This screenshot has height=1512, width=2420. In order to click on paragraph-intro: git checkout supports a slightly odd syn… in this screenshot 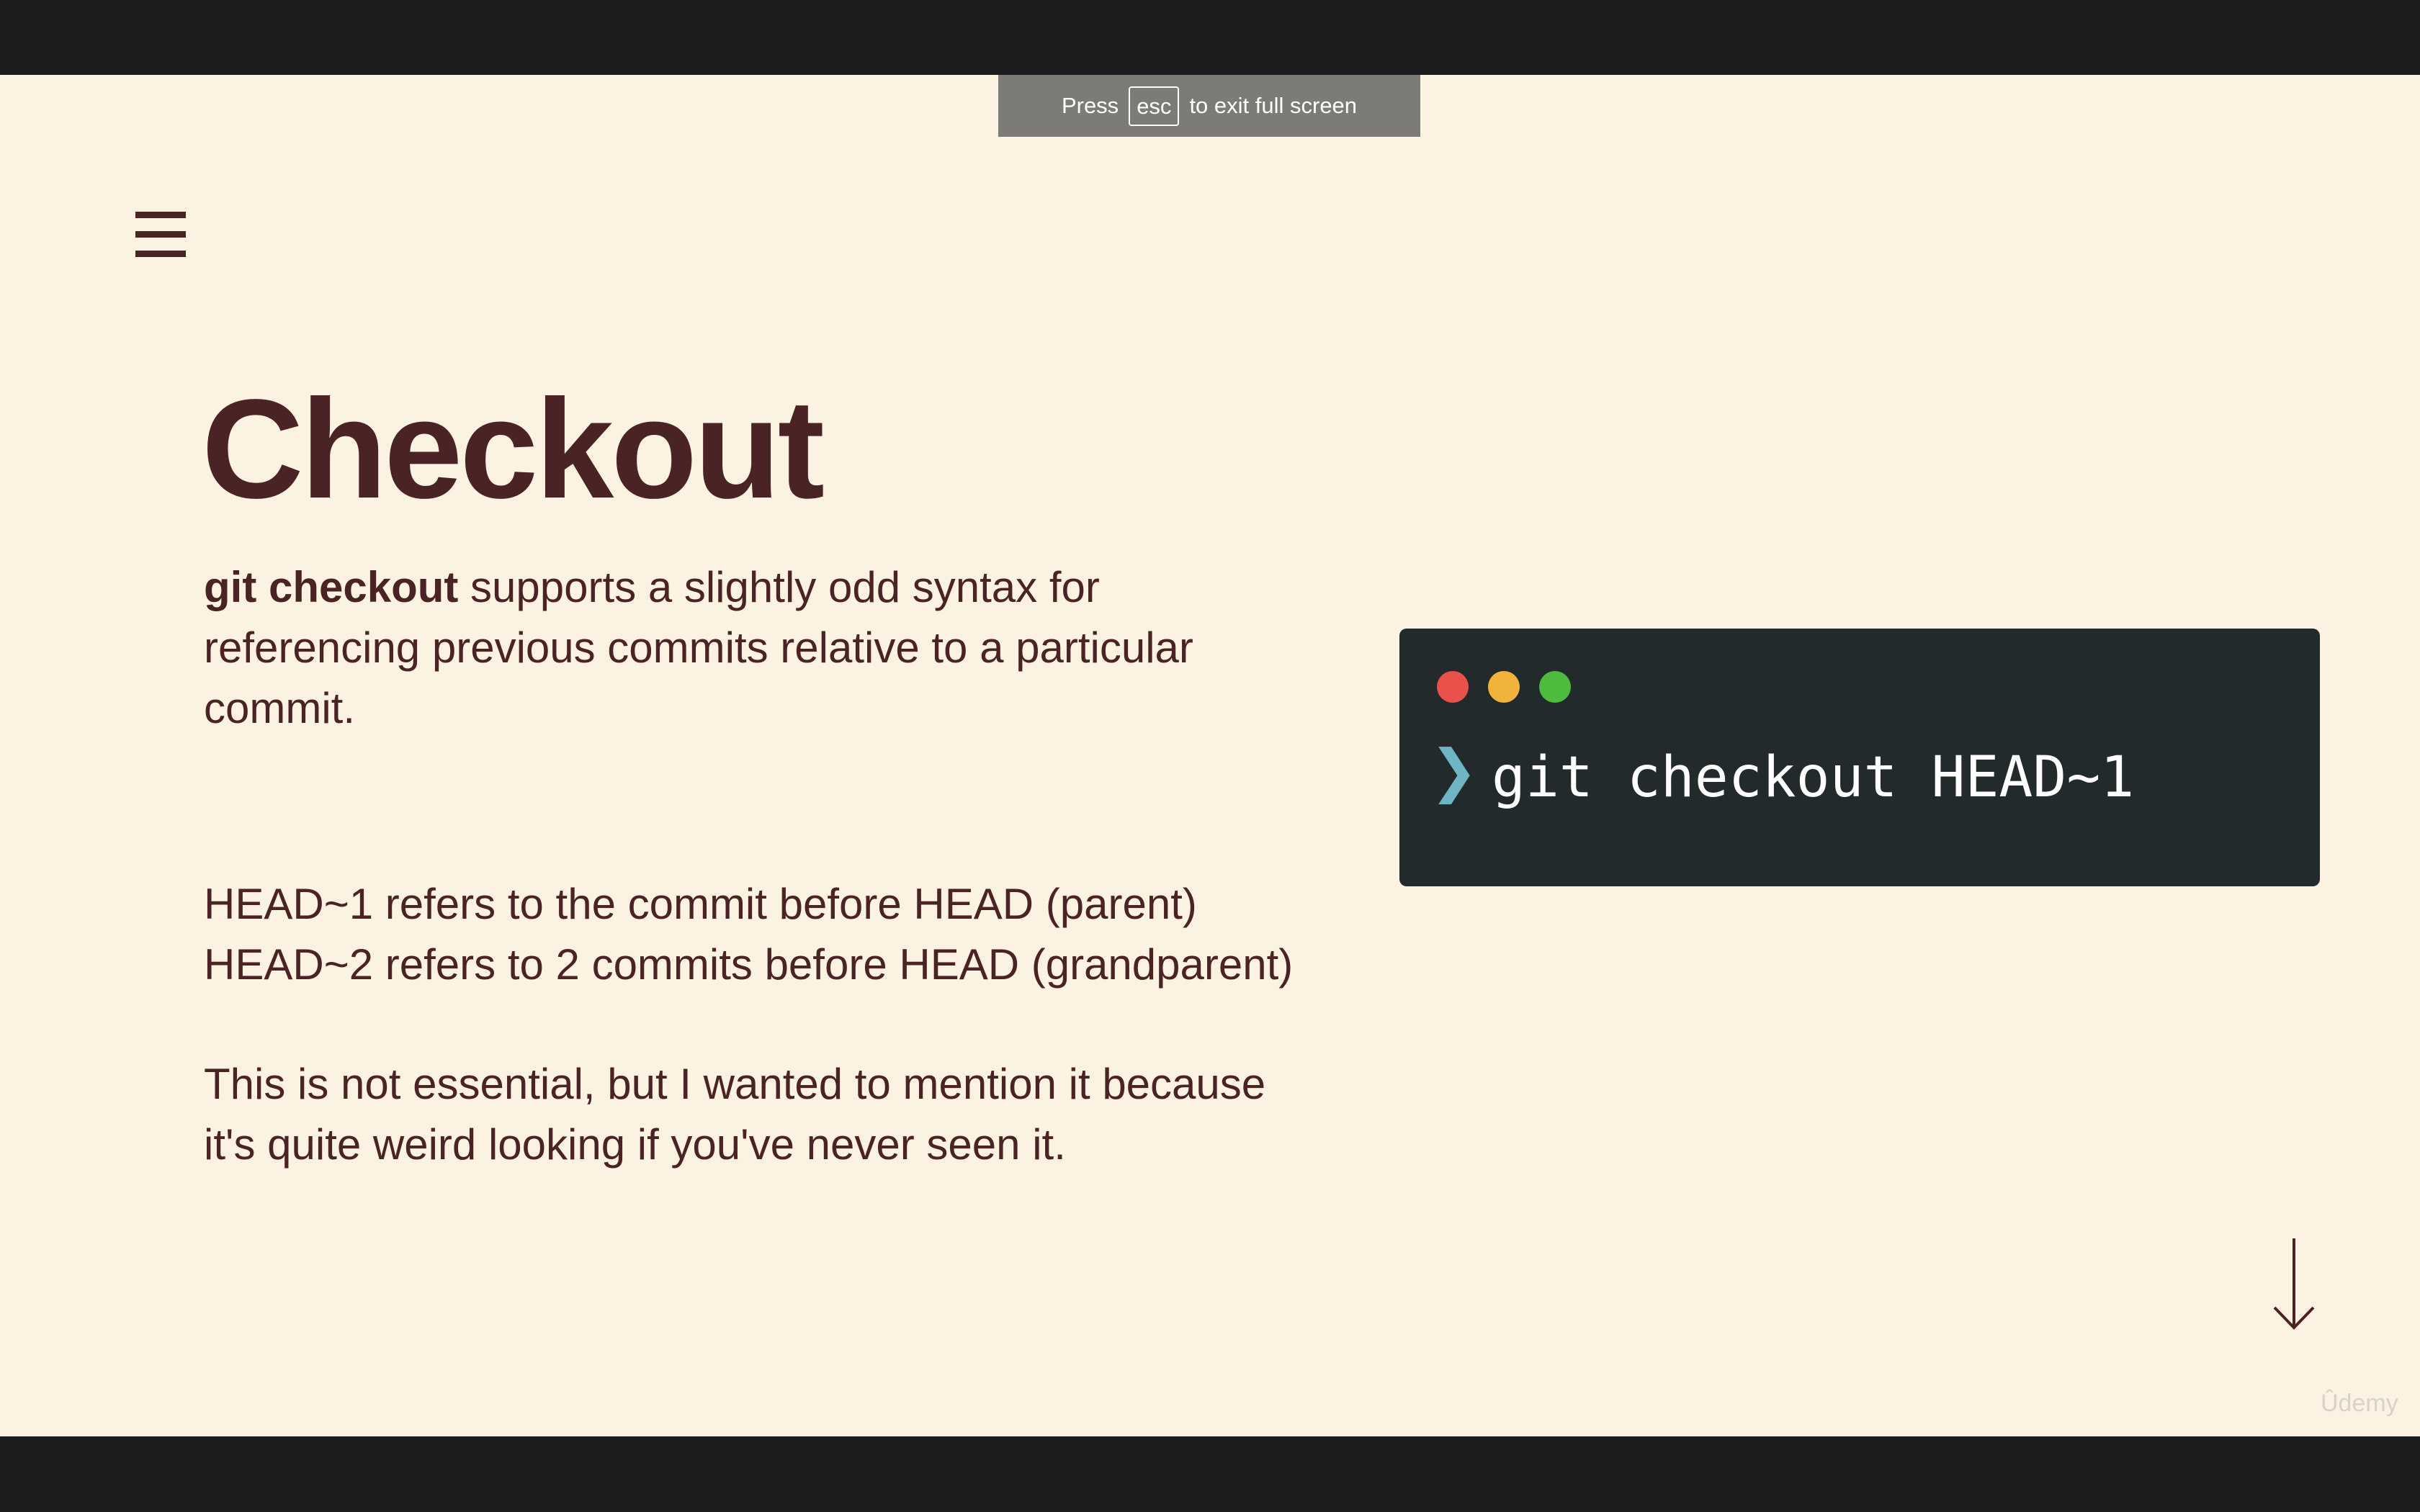, I will do `click(765, 648)`.